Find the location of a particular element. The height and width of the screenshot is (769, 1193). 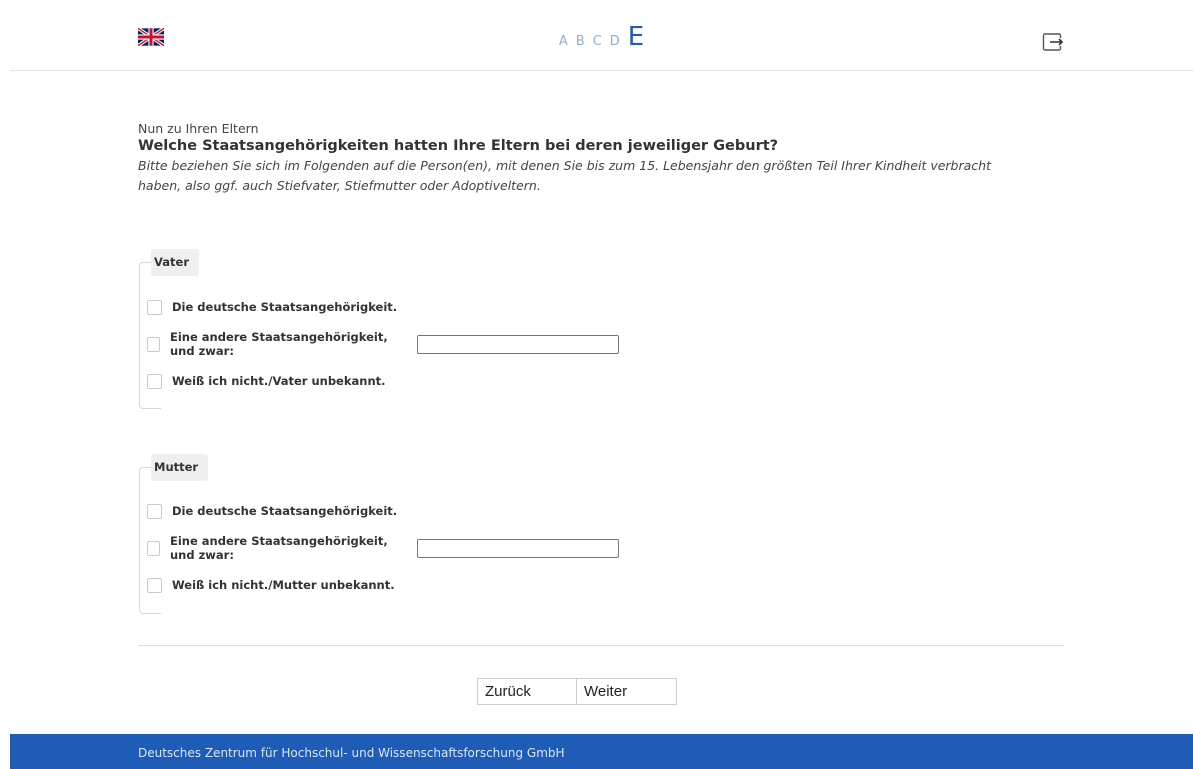

section-a: A is located at coordinates (563, 41).